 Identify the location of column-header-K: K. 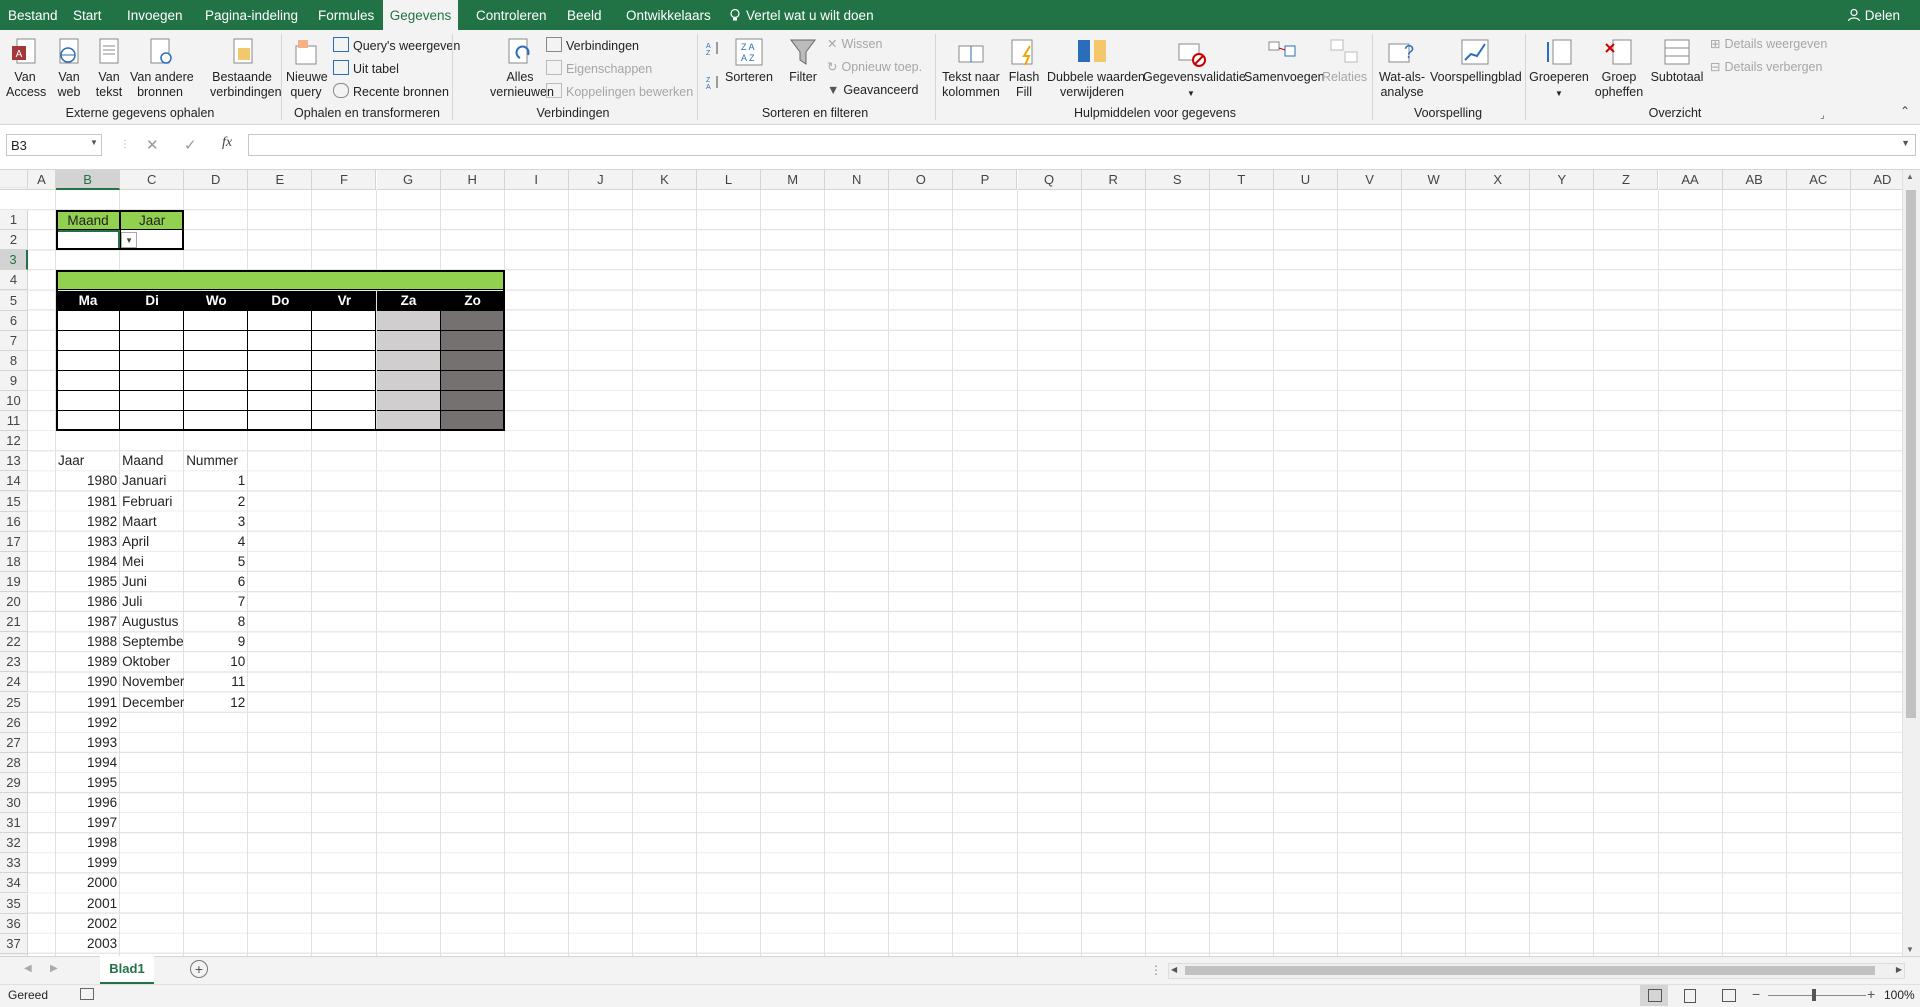
(664, 180).